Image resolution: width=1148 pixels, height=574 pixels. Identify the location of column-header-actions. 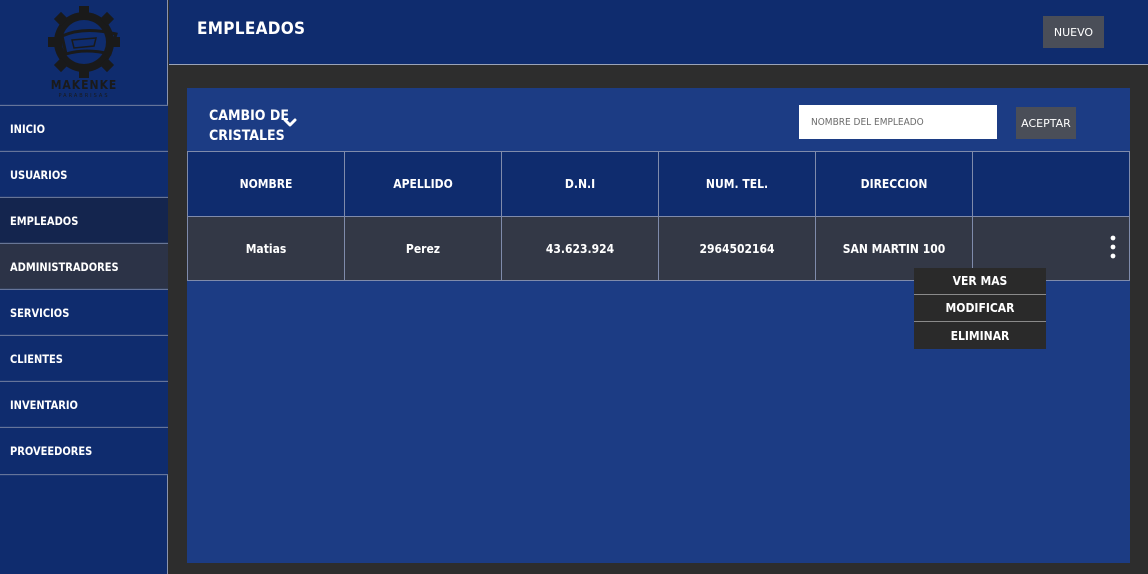
(1051, 184).